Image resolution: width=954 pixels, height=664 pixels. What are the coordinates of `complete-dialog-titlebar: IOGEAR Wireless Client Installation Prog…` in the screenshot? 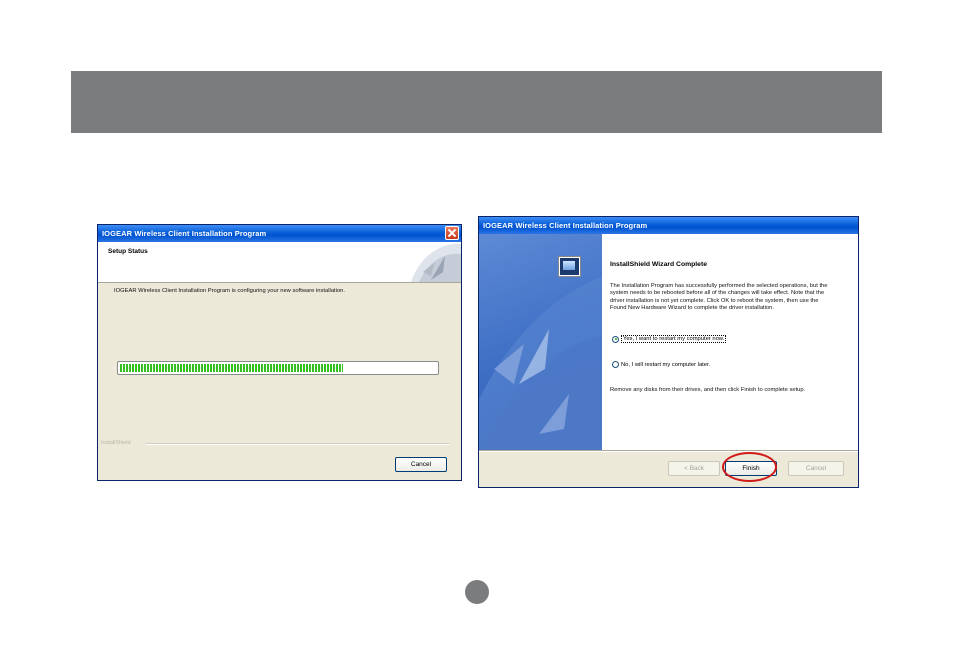 It's located at (668, 225).